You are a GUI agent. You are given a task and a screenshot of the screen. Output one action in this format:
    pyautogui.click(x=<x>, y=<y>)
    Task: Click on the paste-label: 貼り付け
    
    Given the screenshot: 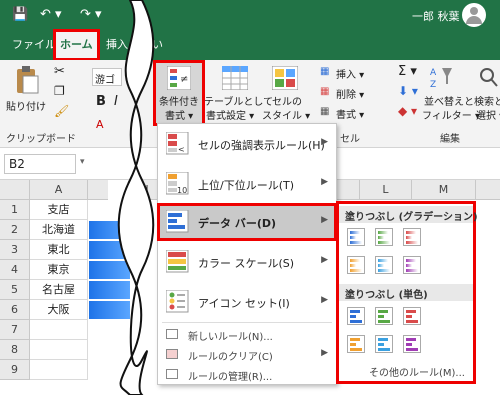 What is the action you would take?
    pyautogui.click(x=26, y=105)
    